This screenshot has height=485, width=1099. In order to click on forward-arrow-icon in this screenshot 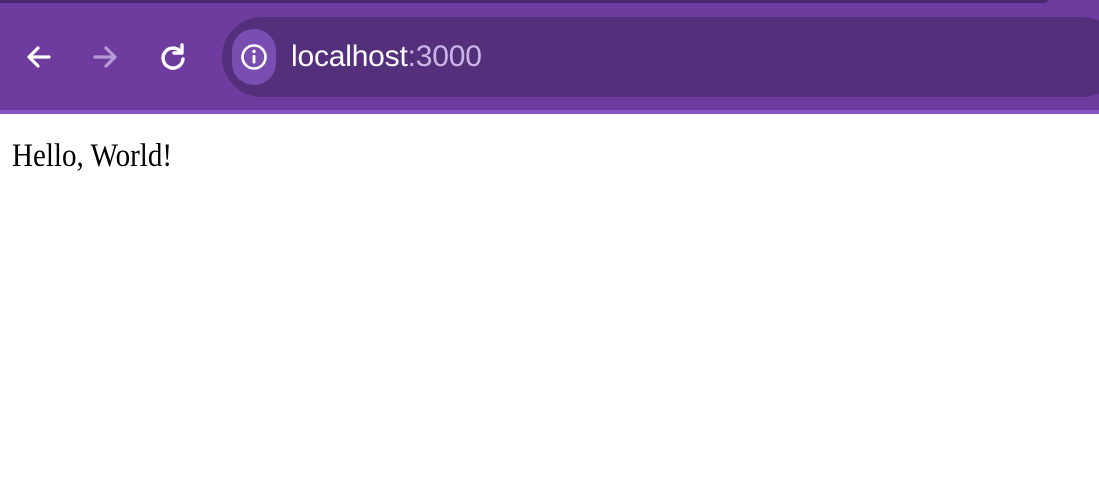, I will do `click(105, 57)`.